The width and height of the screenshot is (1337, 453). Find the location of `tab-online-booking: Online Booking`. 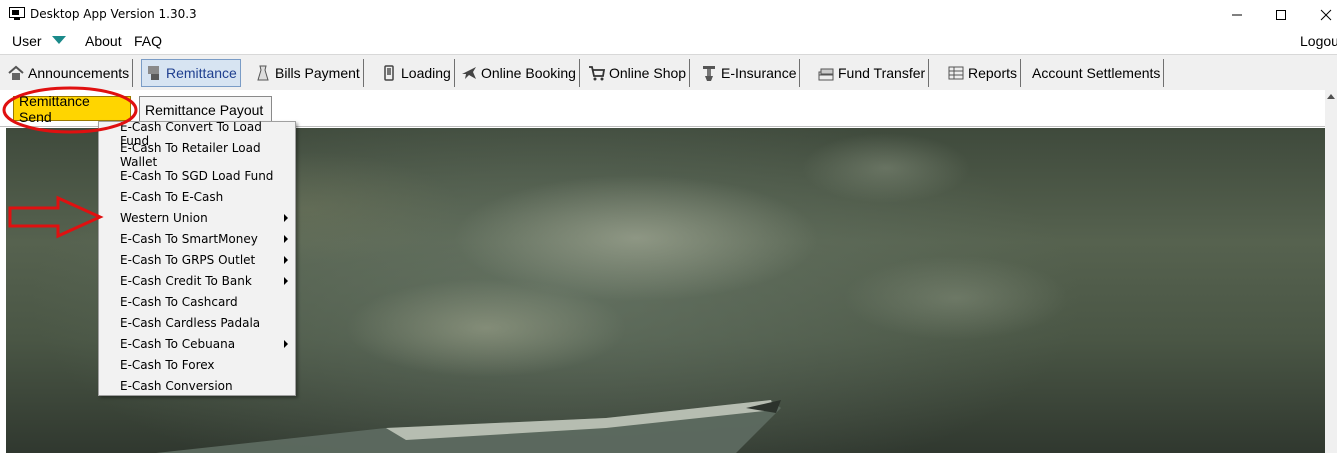

tab-online-booking: Online Booking is located at coordinates (518, 73).